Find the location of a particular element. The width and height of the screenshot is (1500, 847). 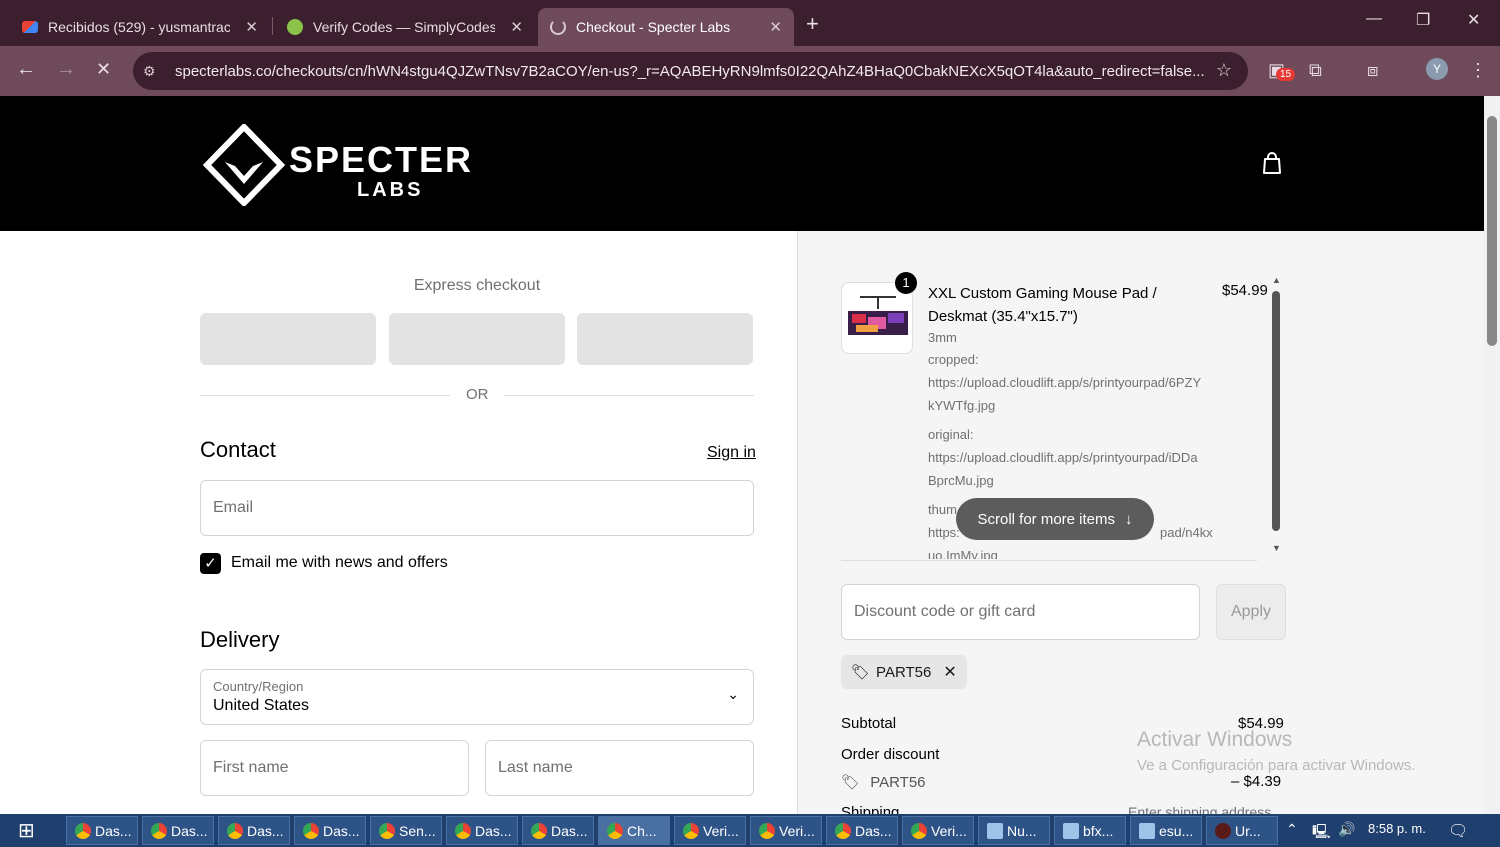

news-checkbox: ✓ is located at coordinates (210, 563).